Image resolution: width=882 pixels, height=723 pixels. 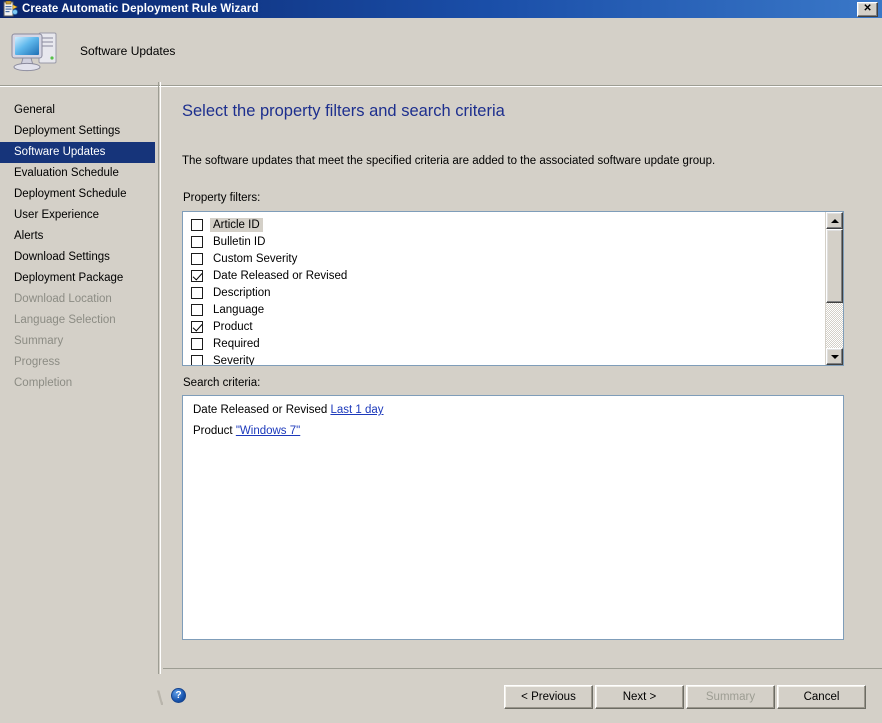 I want to click on sidebar-item-user-experience: User Experience, so click(x=80, y=215).